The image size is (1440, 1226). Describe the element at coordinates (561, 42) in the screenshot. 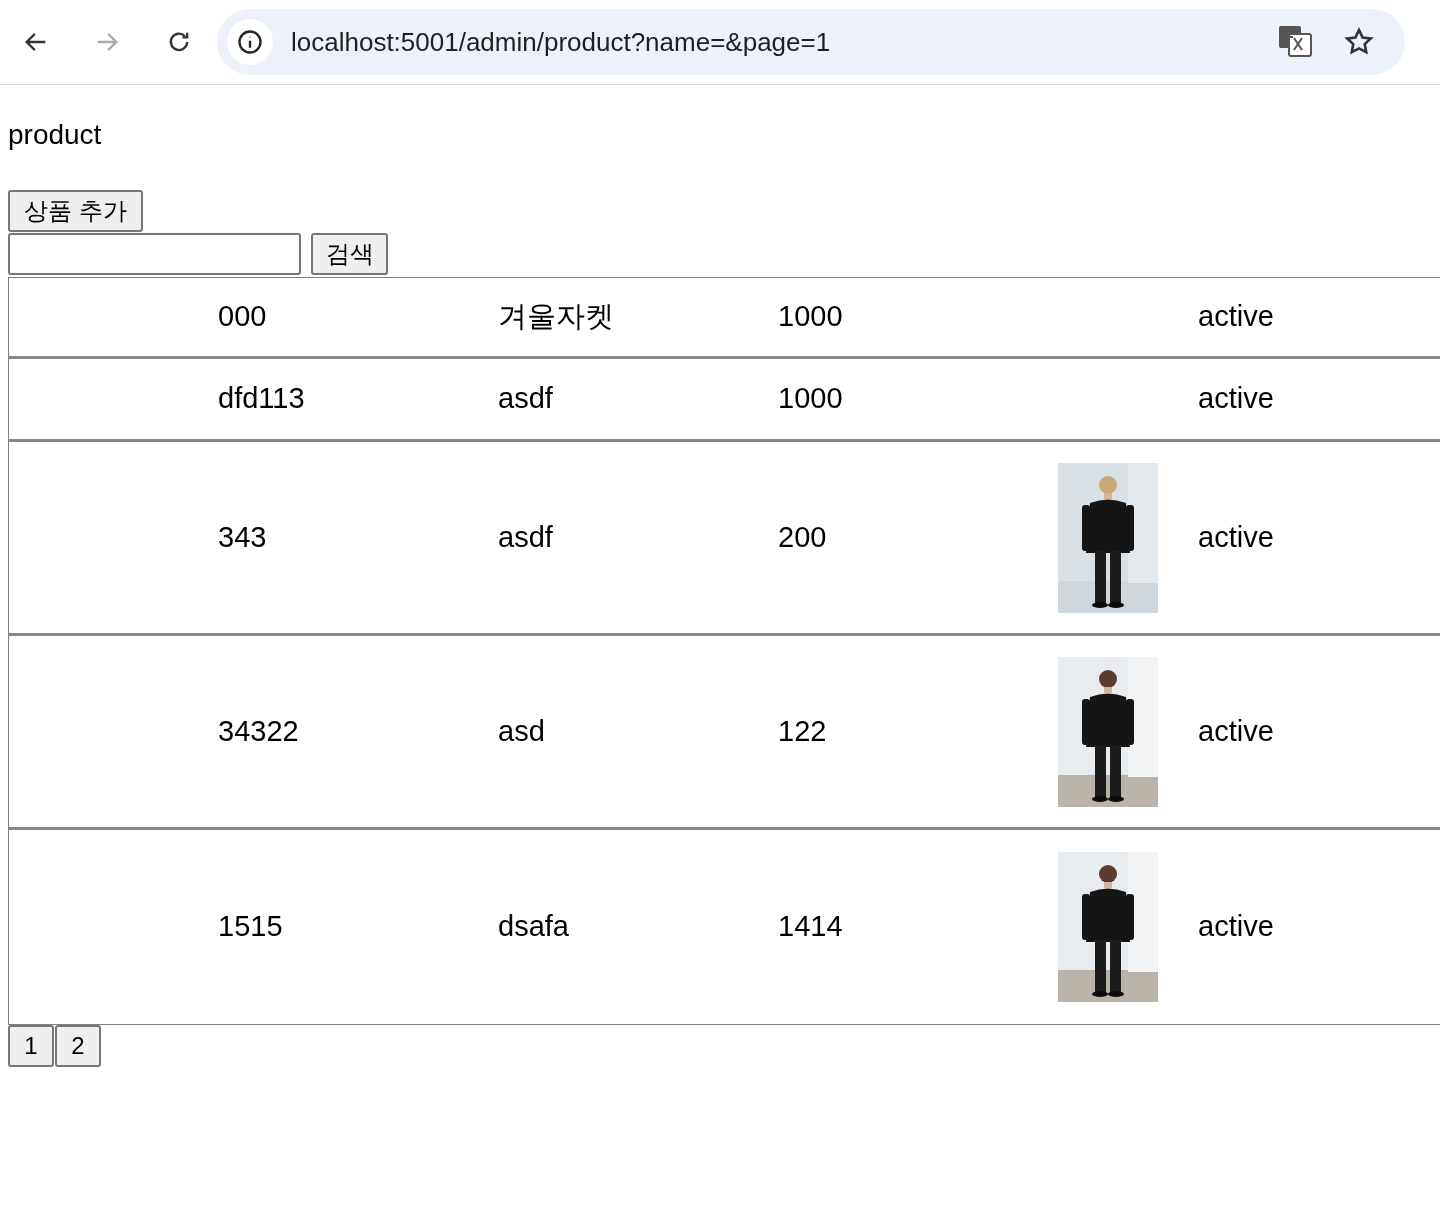

I see `url-text: localhost:5001/admin/product?name=&page=1` at that location.